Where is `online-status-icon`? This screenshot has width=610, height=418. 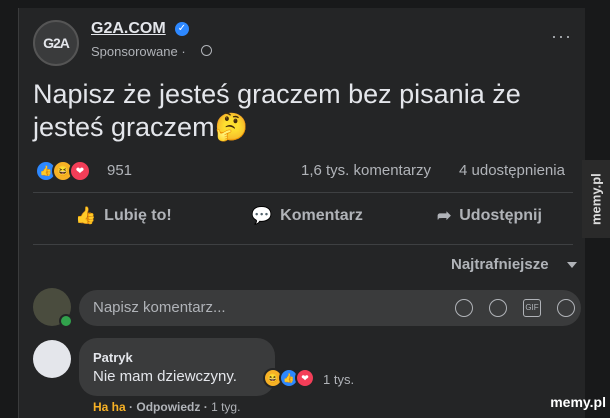 online-status-icon is located at coordinates (66, 321).